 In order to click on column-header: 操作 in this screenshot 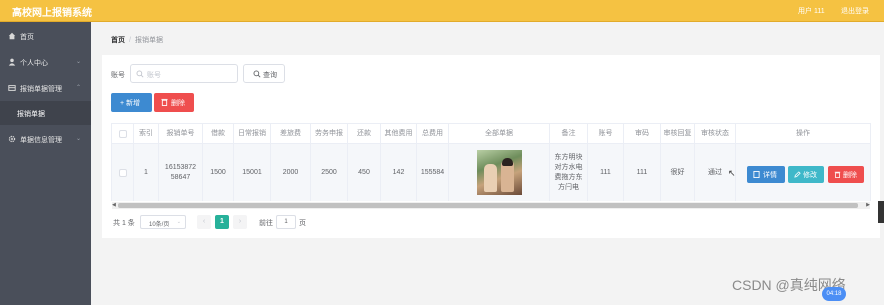, I will do `click(803, 133)`.